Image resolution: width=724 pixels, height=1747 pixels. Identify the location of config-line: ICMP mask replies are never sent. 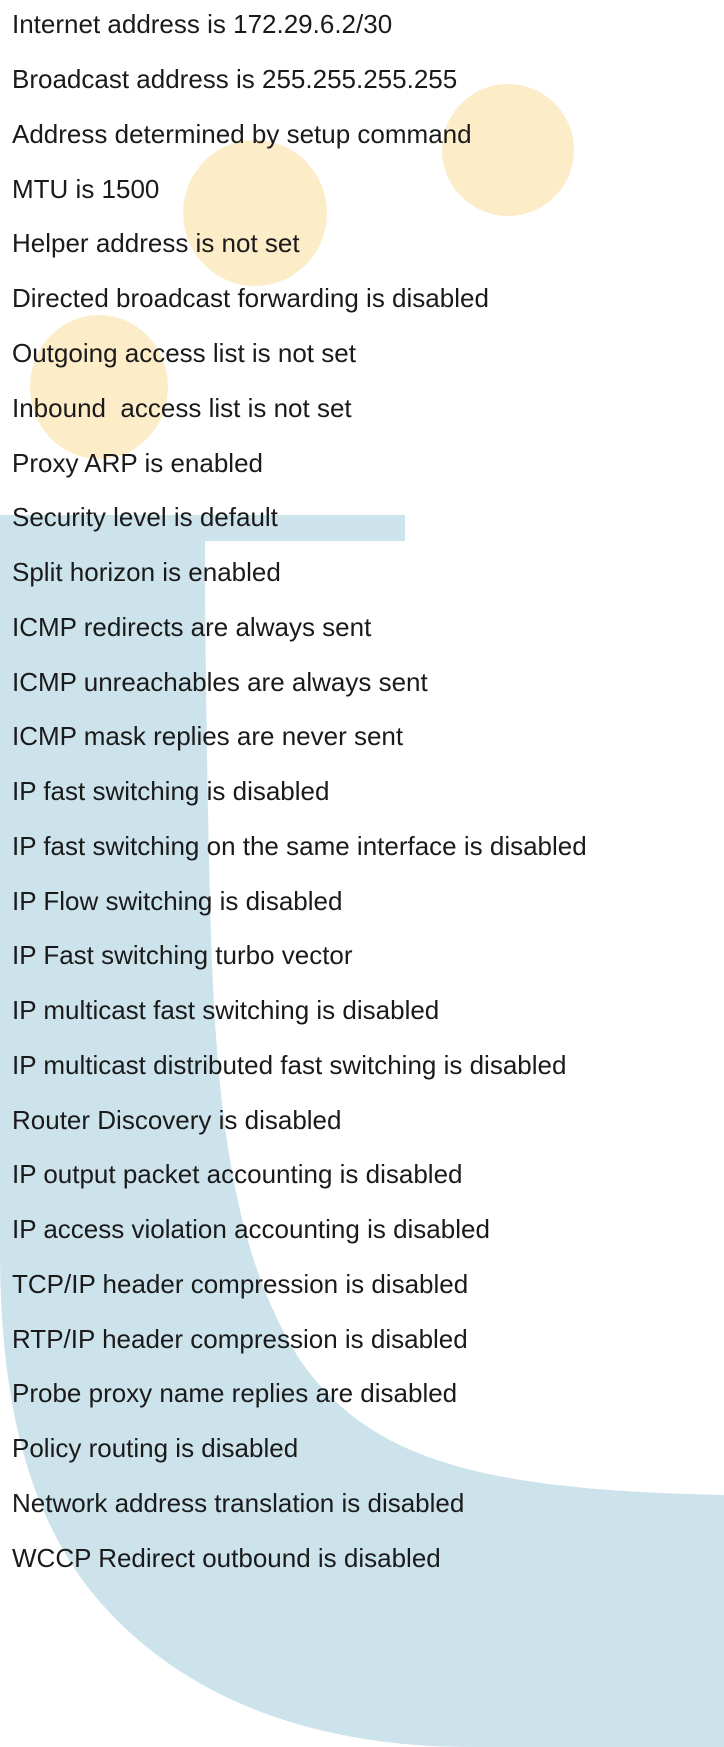
(208, 736).